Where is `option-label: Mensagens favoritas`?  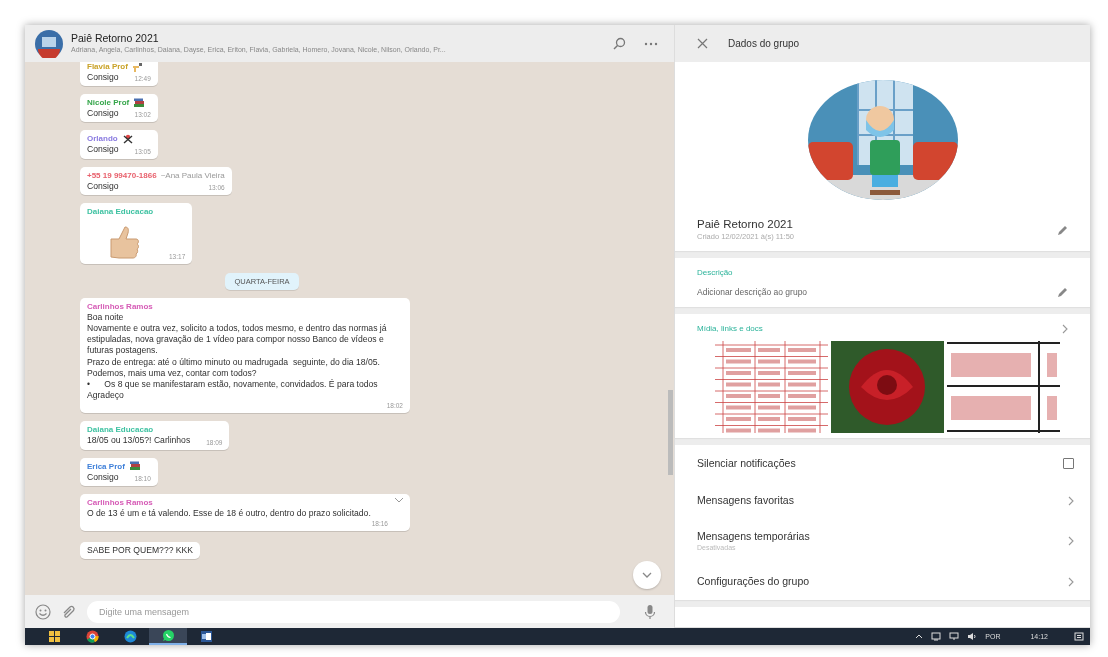 option-label: Mensagens favoritas is located at coordinates (745, 500).